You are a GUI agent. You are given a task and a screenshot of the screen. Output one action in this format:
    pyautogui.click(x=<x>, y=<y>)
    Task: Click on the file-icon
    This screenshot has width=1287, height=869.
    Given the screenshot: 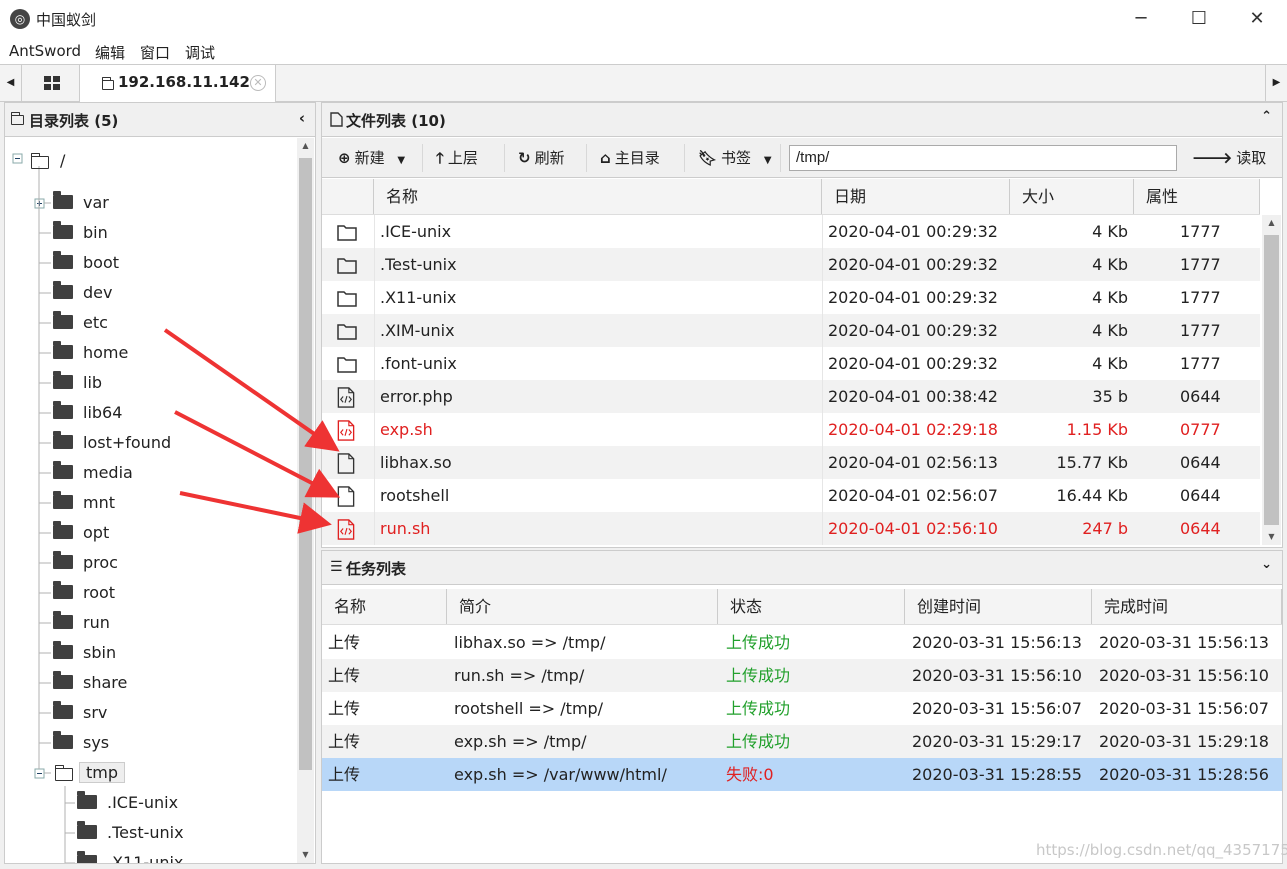 What is the action you would take?
    pyautogui.click(x=336, y=119)
    